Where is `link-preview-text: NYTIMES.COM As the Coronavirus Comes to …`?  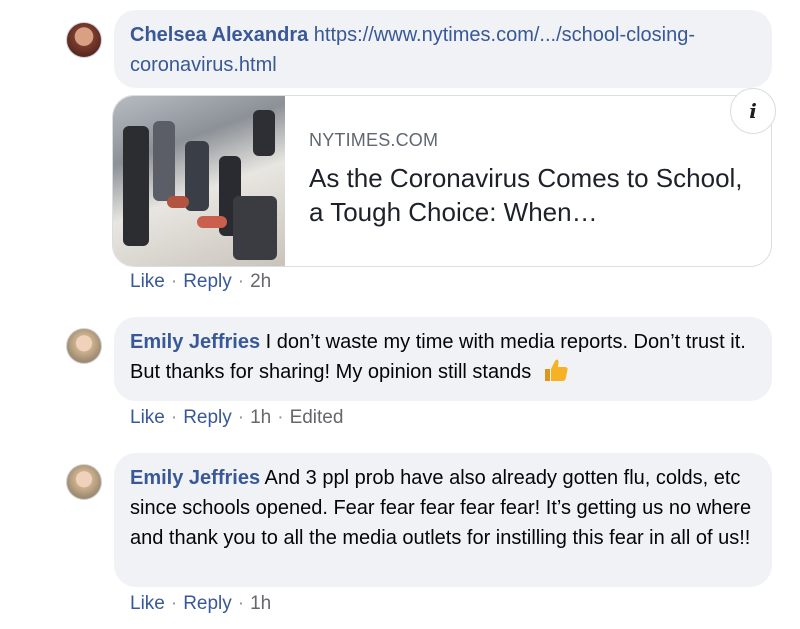
link-preview-text: NYTIMES.COM As the Coronavirus Comes to … is located at coordinates (529, 179).